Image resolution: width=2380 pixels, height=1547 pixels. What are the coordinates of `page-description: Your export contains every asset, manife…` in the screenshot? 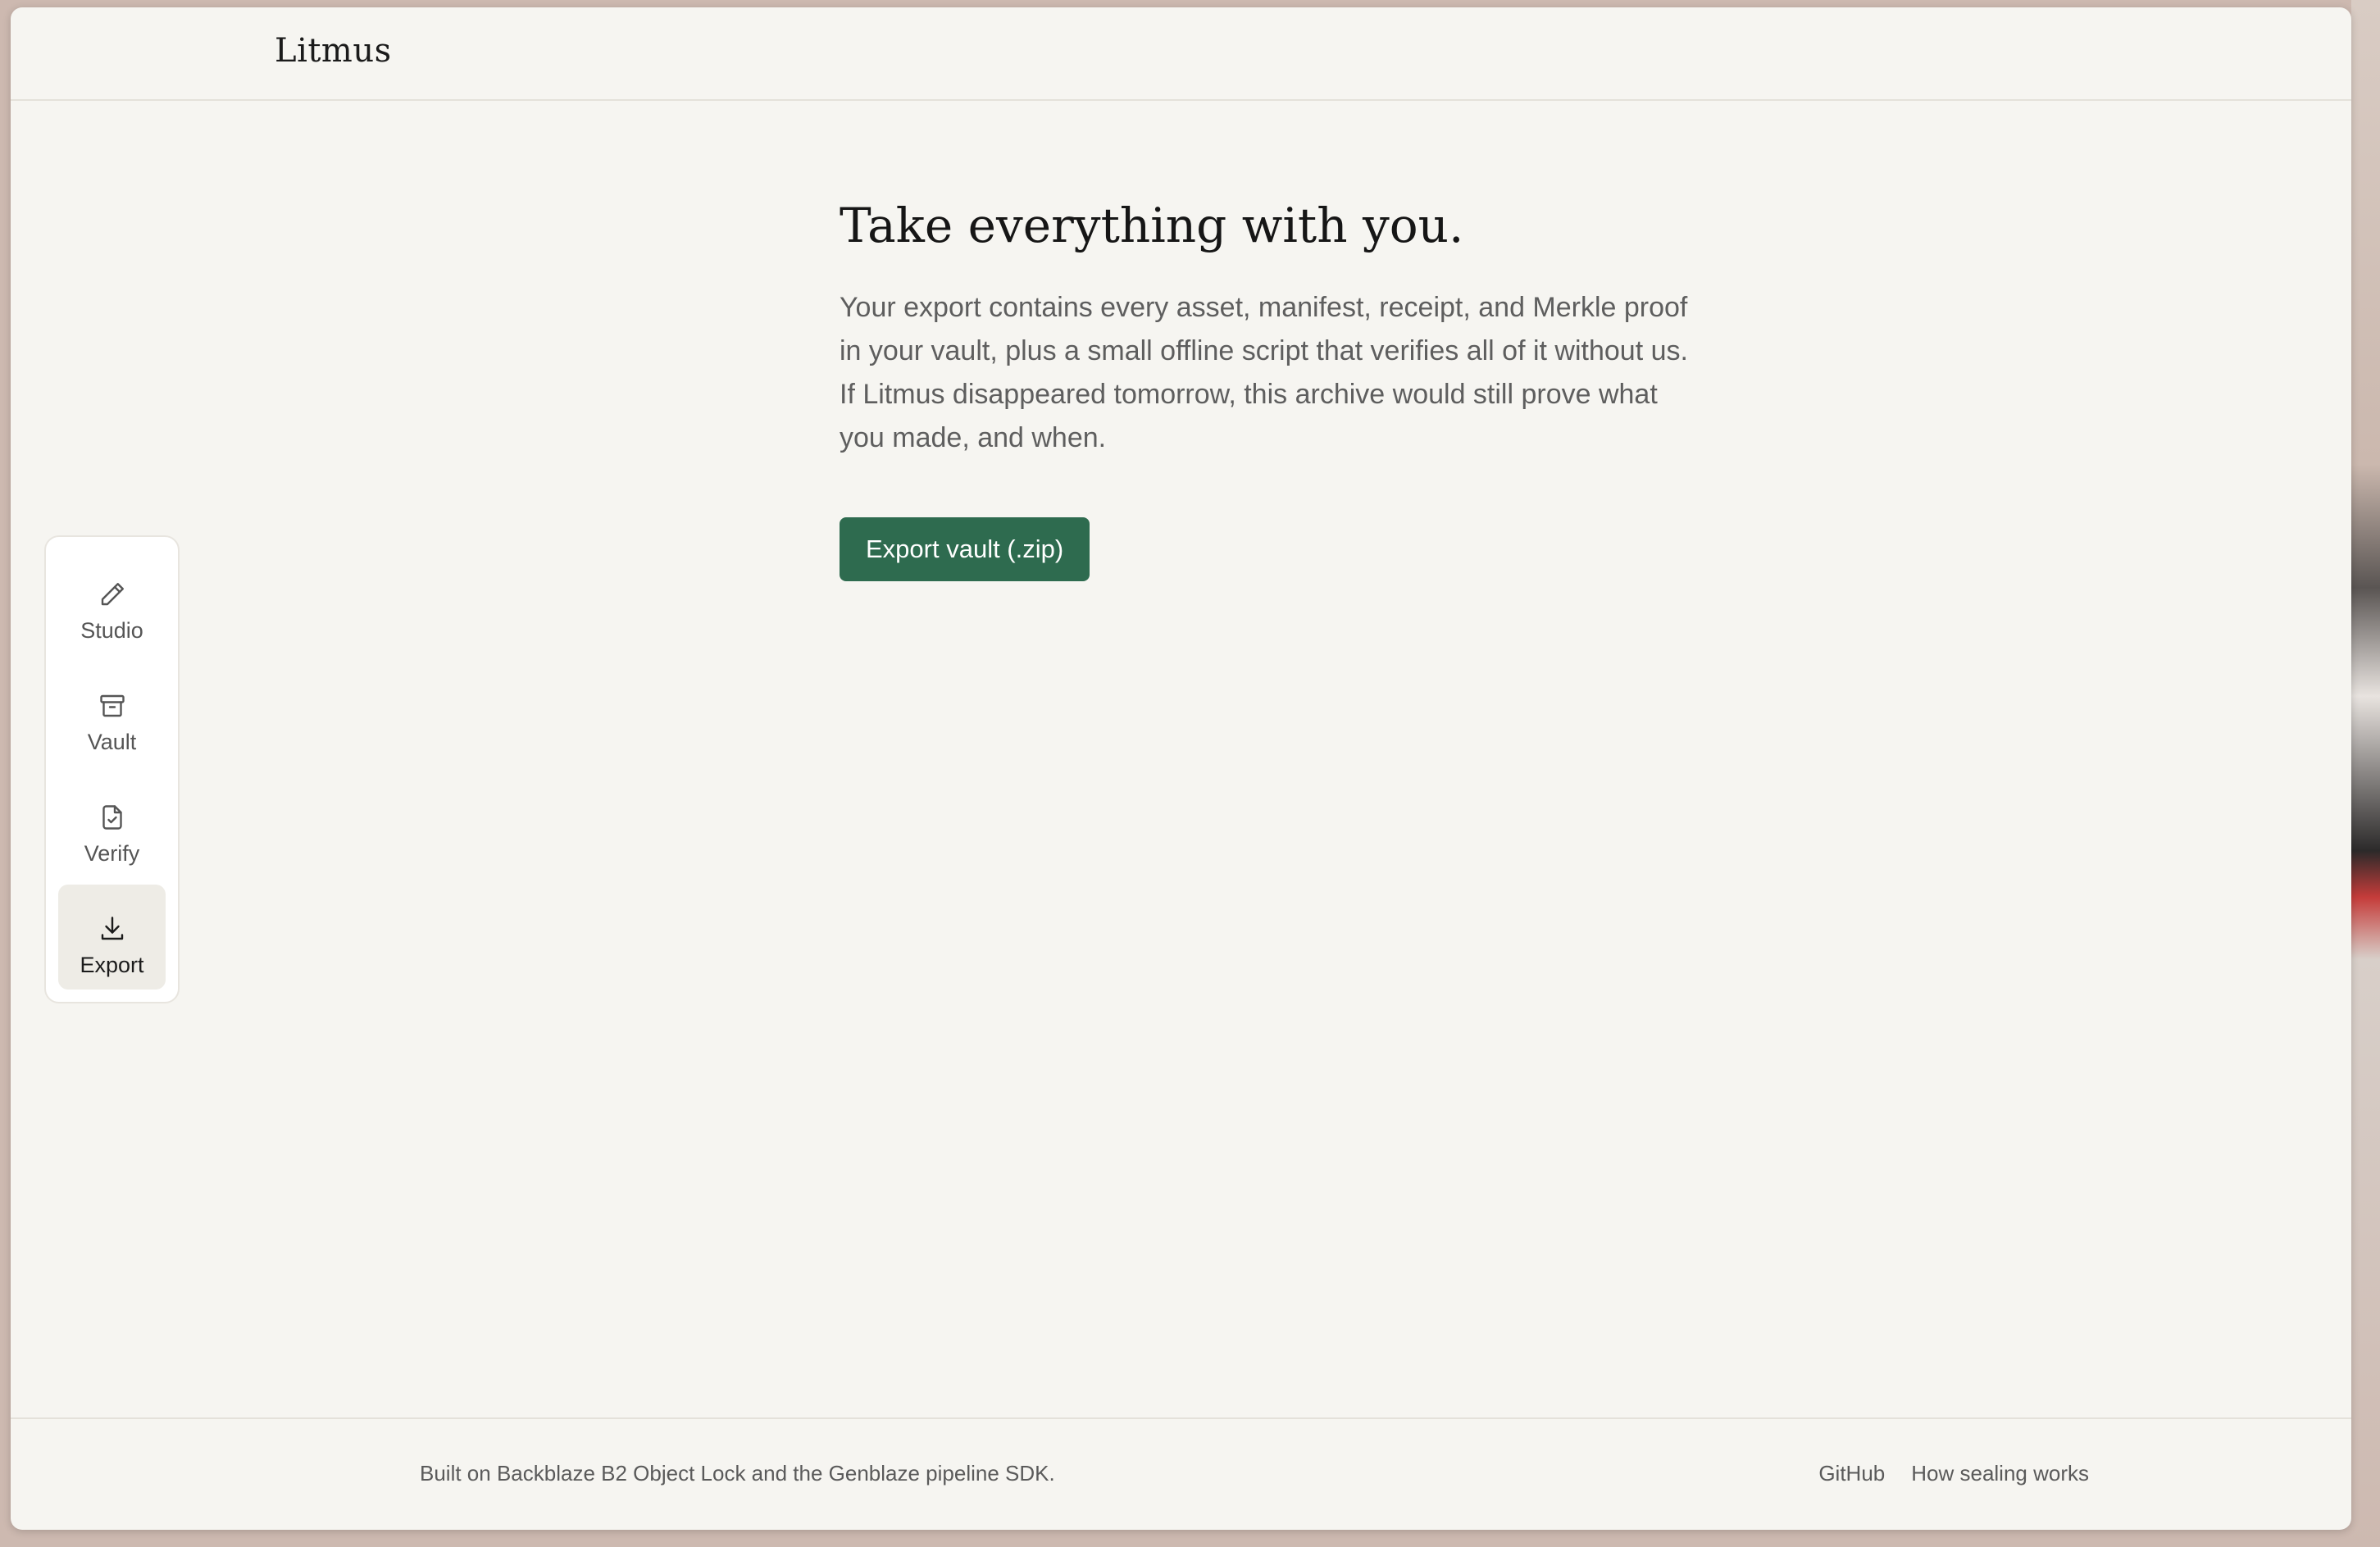 It's located at (1264, 372).